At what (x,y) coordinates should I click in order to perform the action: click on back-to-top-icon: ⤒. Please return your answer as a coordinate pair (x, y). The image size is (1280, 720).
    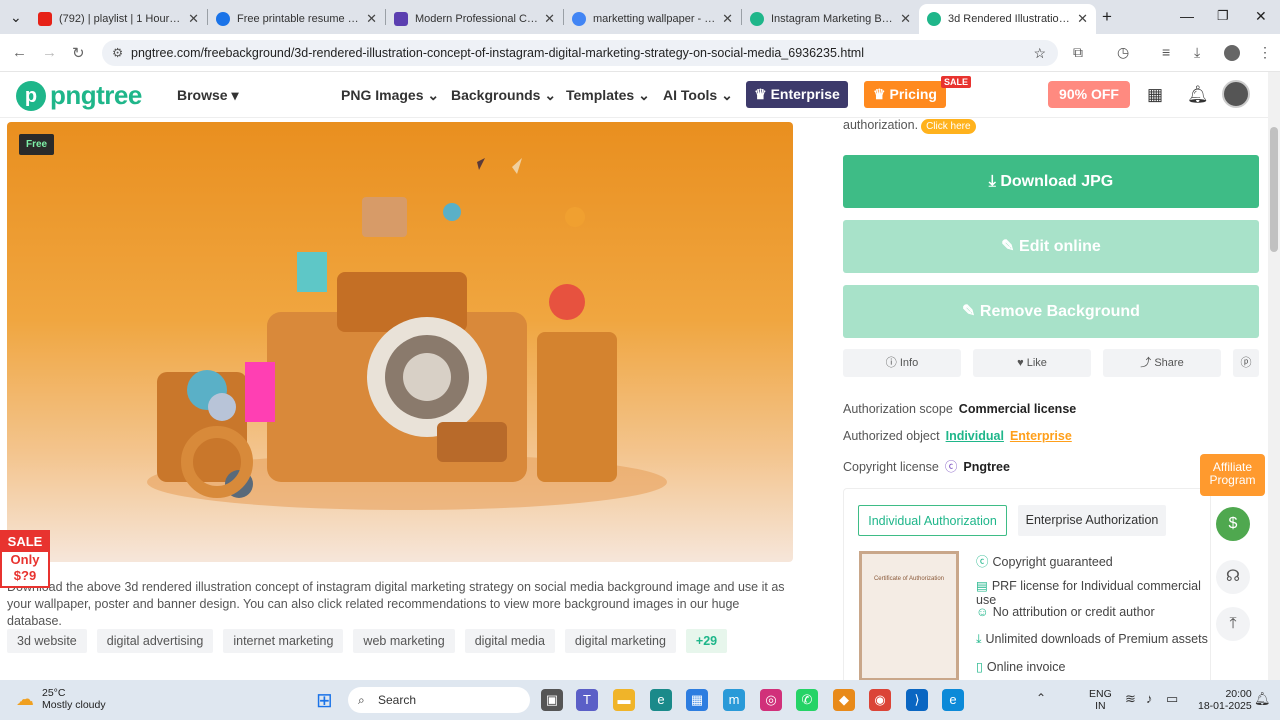
    Looking at the image, I should click on (1233, 624).